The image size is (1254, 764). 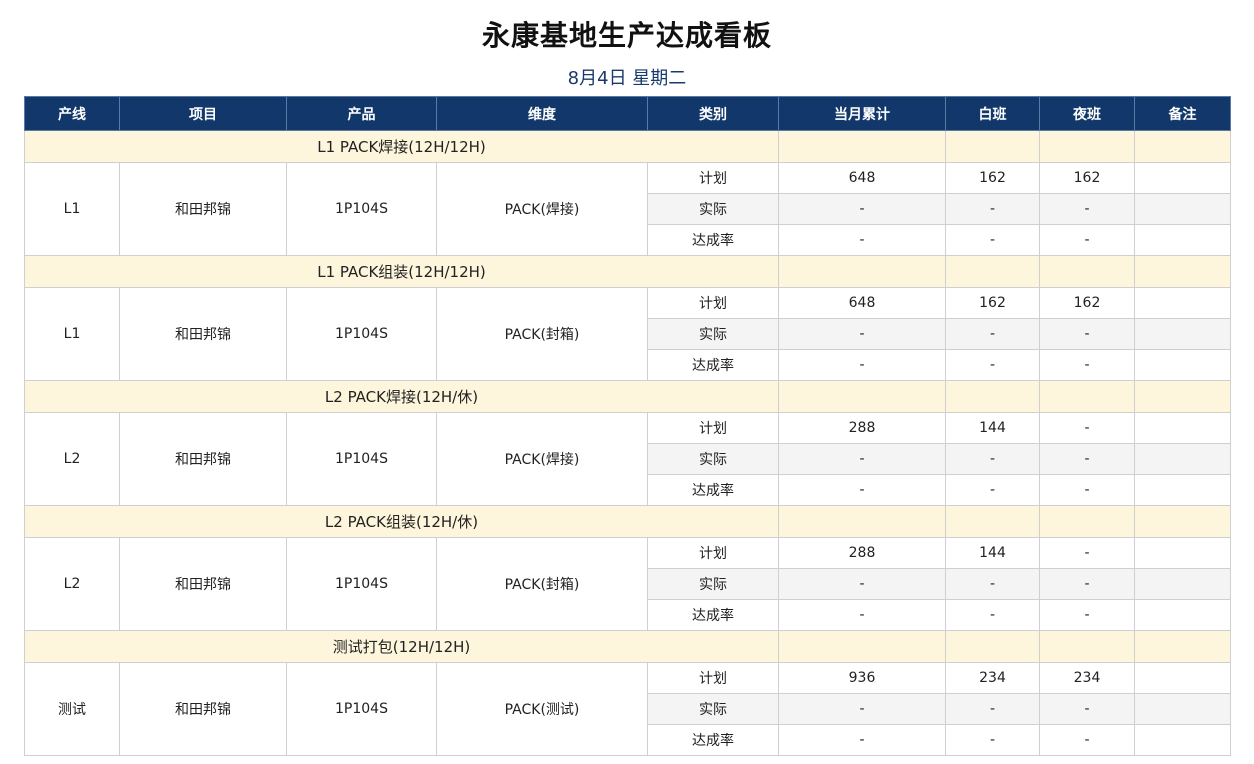 What do you see at coordinates (542, 334) in the screenshot?
I see `dimension-cell: PACK(封箱)` at bounding box center [542, 334].